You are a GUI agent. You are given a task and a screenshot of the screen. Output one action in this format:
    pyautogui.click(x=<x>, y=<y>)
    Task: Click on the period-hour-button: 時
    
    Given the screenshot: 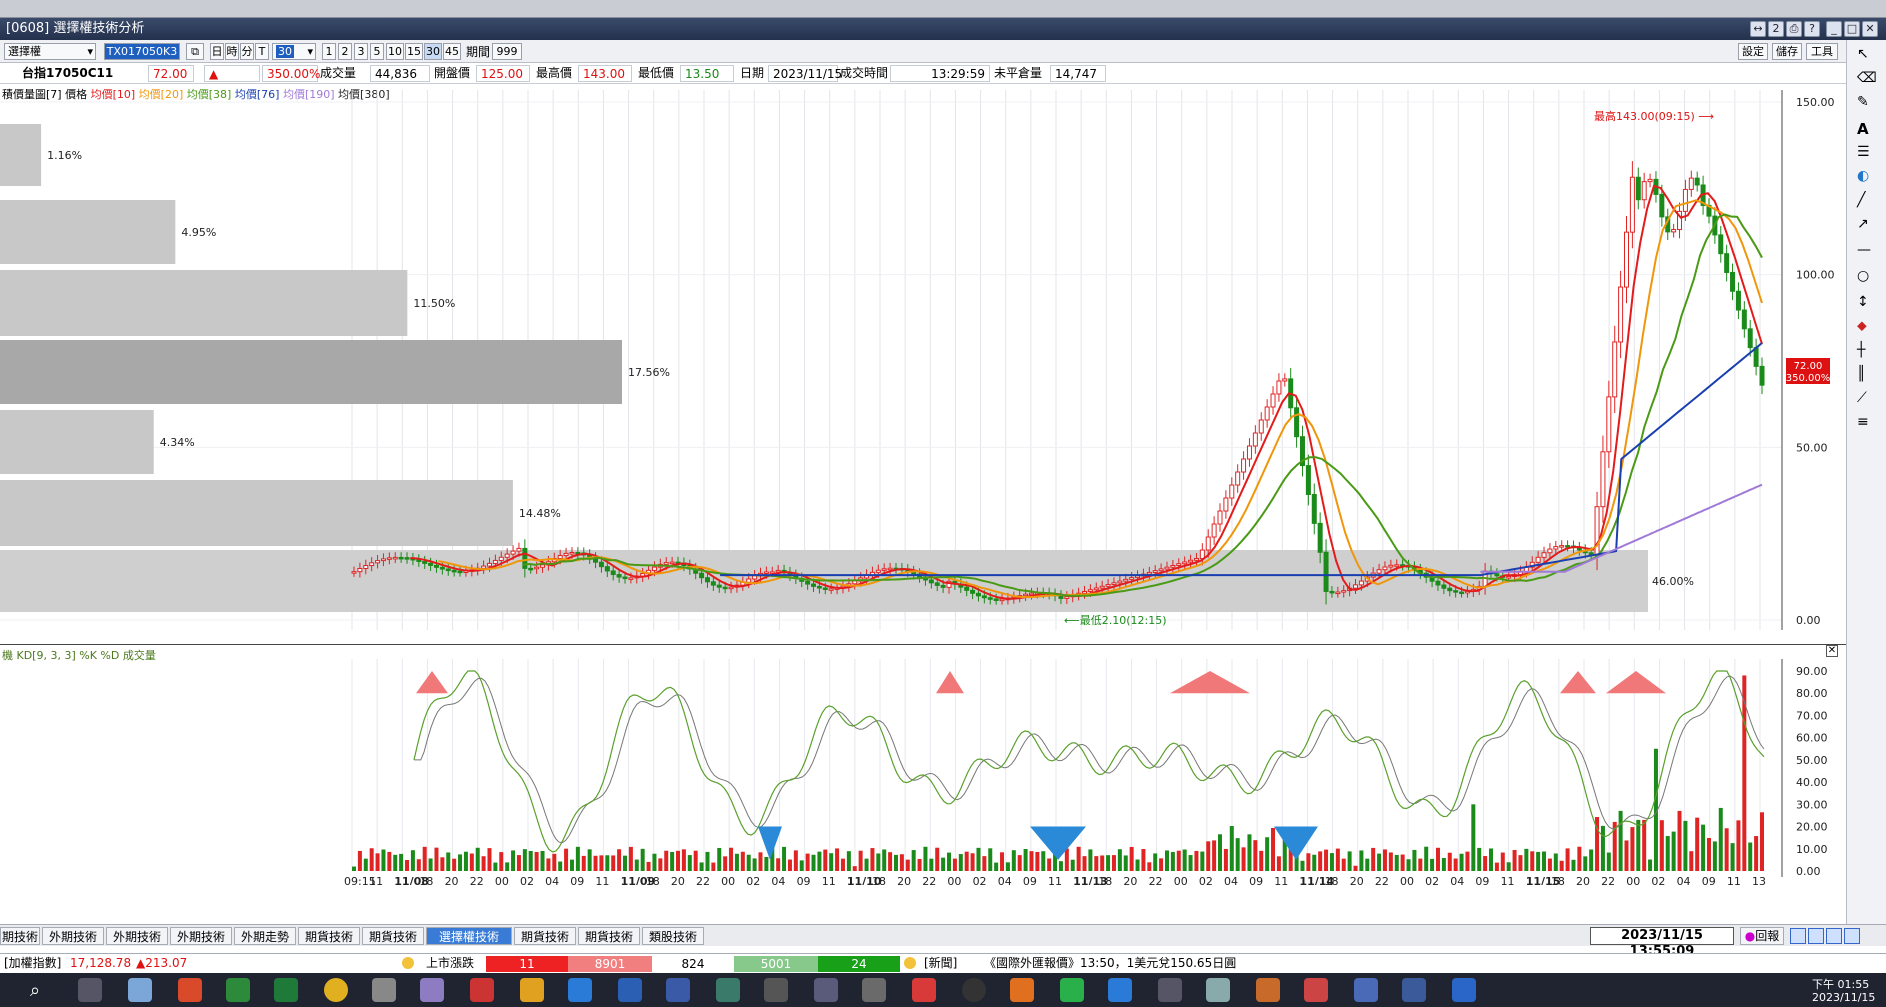 What is the action you would take?
    pyautogui.click(x=232, y=51)
    